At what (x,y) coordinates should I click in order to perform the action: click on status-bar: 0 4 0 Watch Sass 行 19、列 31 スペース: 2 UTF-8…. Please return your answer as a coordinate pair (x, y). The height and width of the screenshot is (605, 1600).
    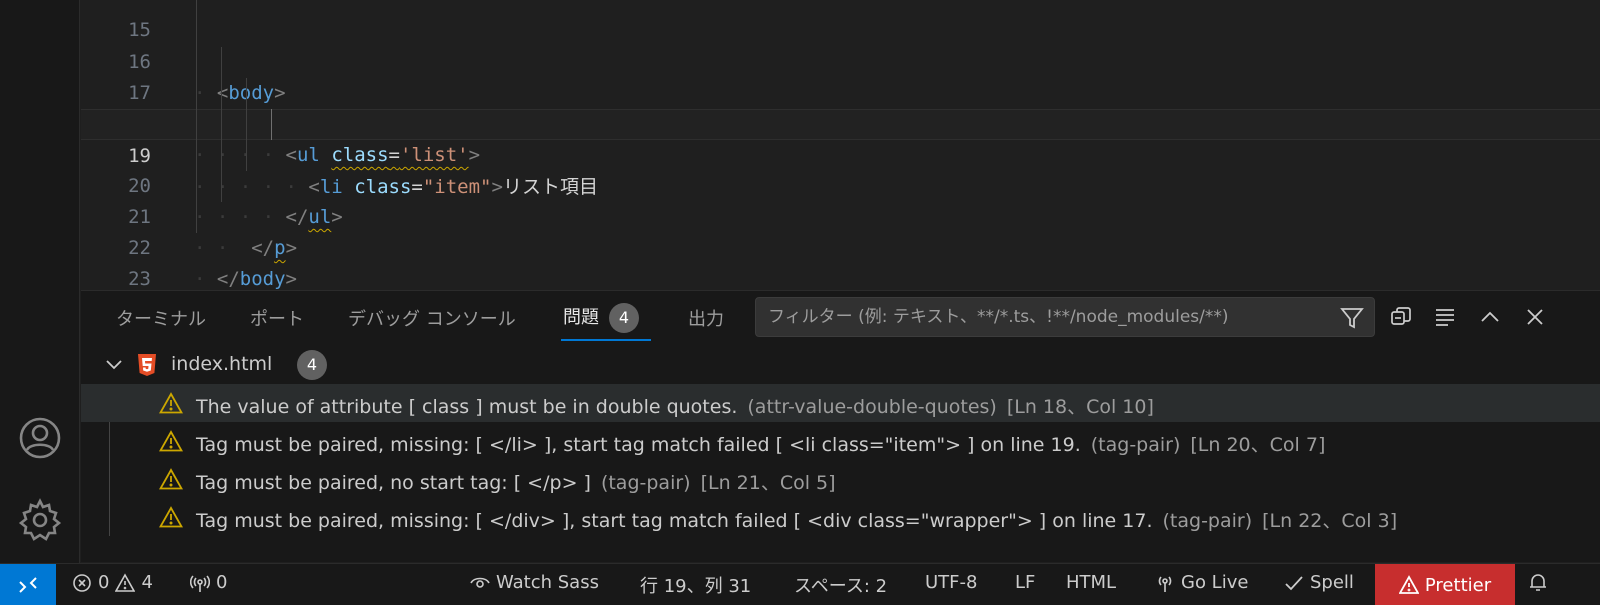
    Looking at the image, I should click on (800, 584).